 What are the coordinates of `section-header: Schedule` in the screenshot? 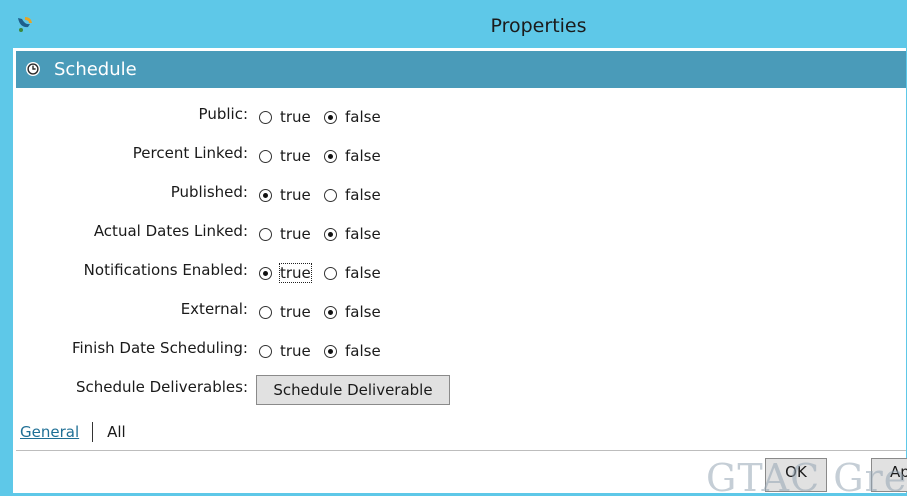 It's located at (461, 69).